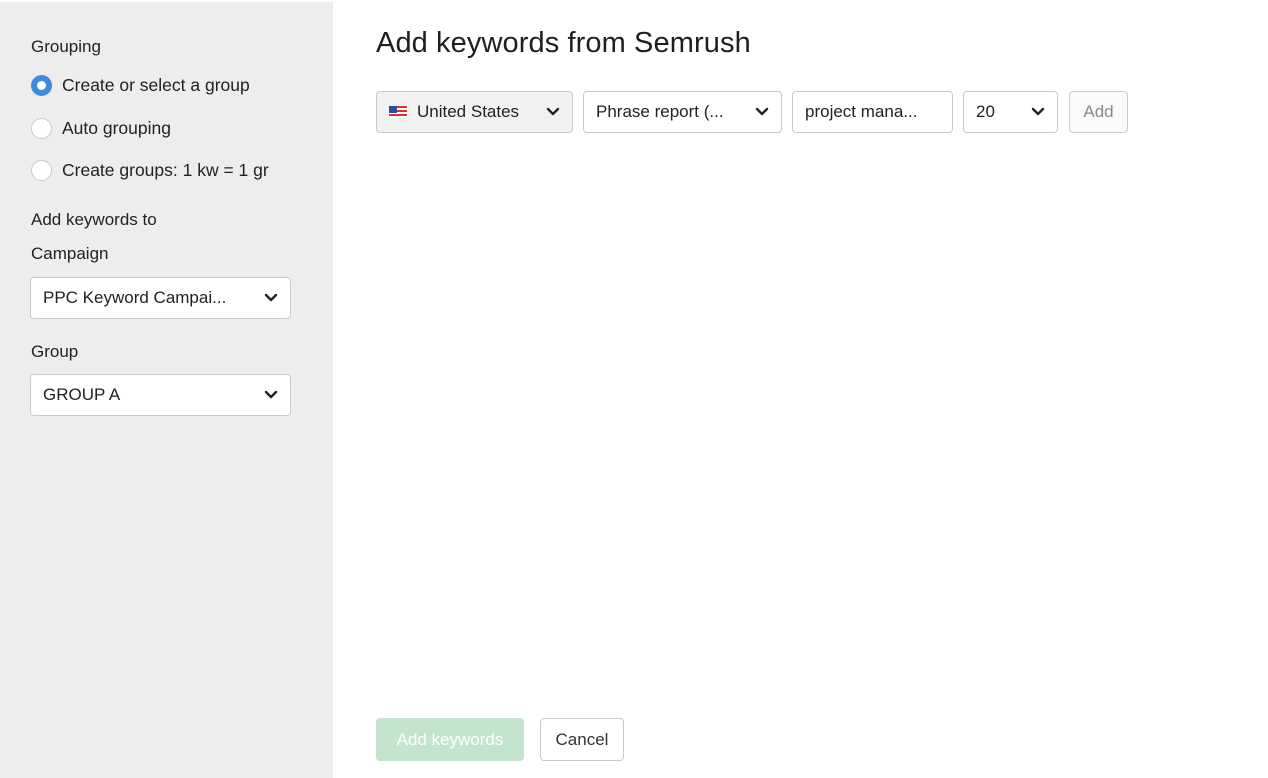 The image size is (1268, 778). What do you see at coordinates (398, 112) in the screenshot?
I see `us-flag-icon` at bounding box center [398, 112].